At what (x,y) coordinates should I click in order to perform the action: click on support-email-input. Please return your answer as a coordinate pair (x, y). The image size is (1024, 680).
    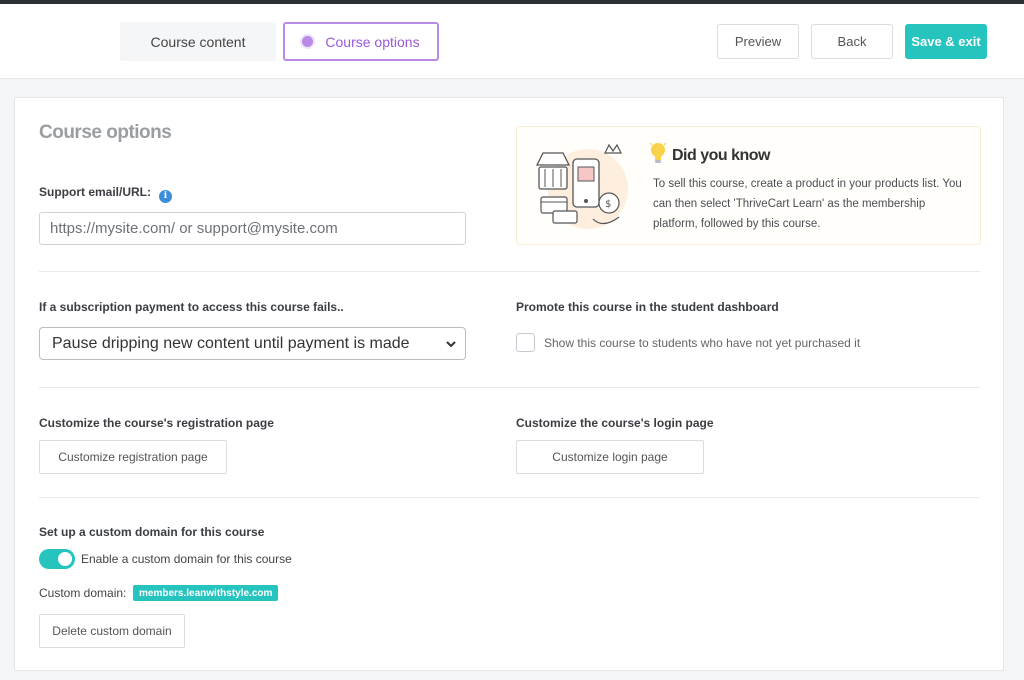
    Looking at the image, I should click on (252, 228).